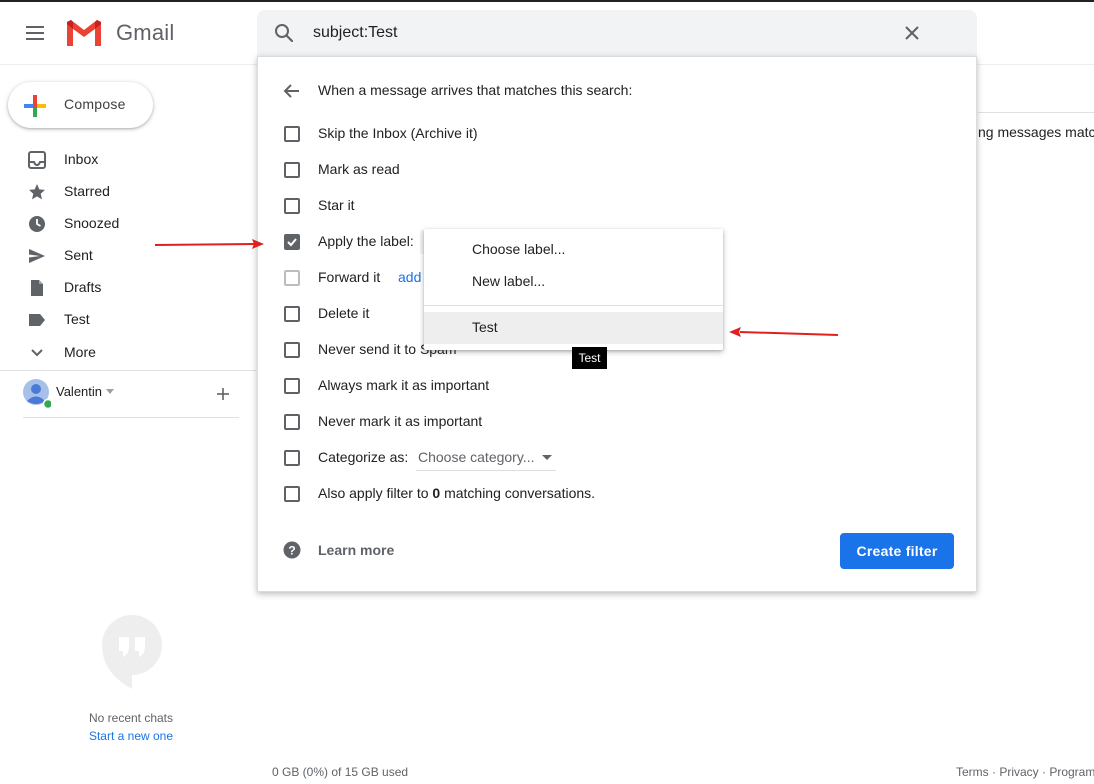 Image resolution: width=1094 pixels, height=784 pixels. I want to click on main-menu-icon, so click(35, 33).